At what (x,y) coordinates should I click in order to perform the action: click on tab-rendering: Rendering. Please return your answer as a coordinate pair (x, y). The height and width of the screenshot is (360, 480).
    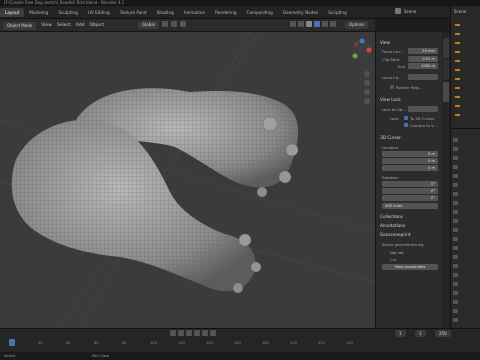
    Looking at the image, I should click on (225, 12).